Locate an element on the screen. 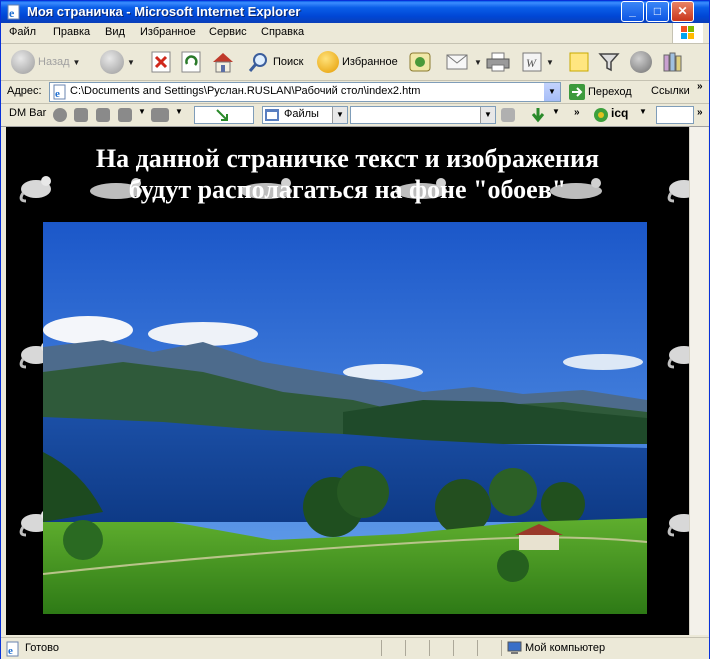  dm-copy-icon is located at coordinates (103, 115).